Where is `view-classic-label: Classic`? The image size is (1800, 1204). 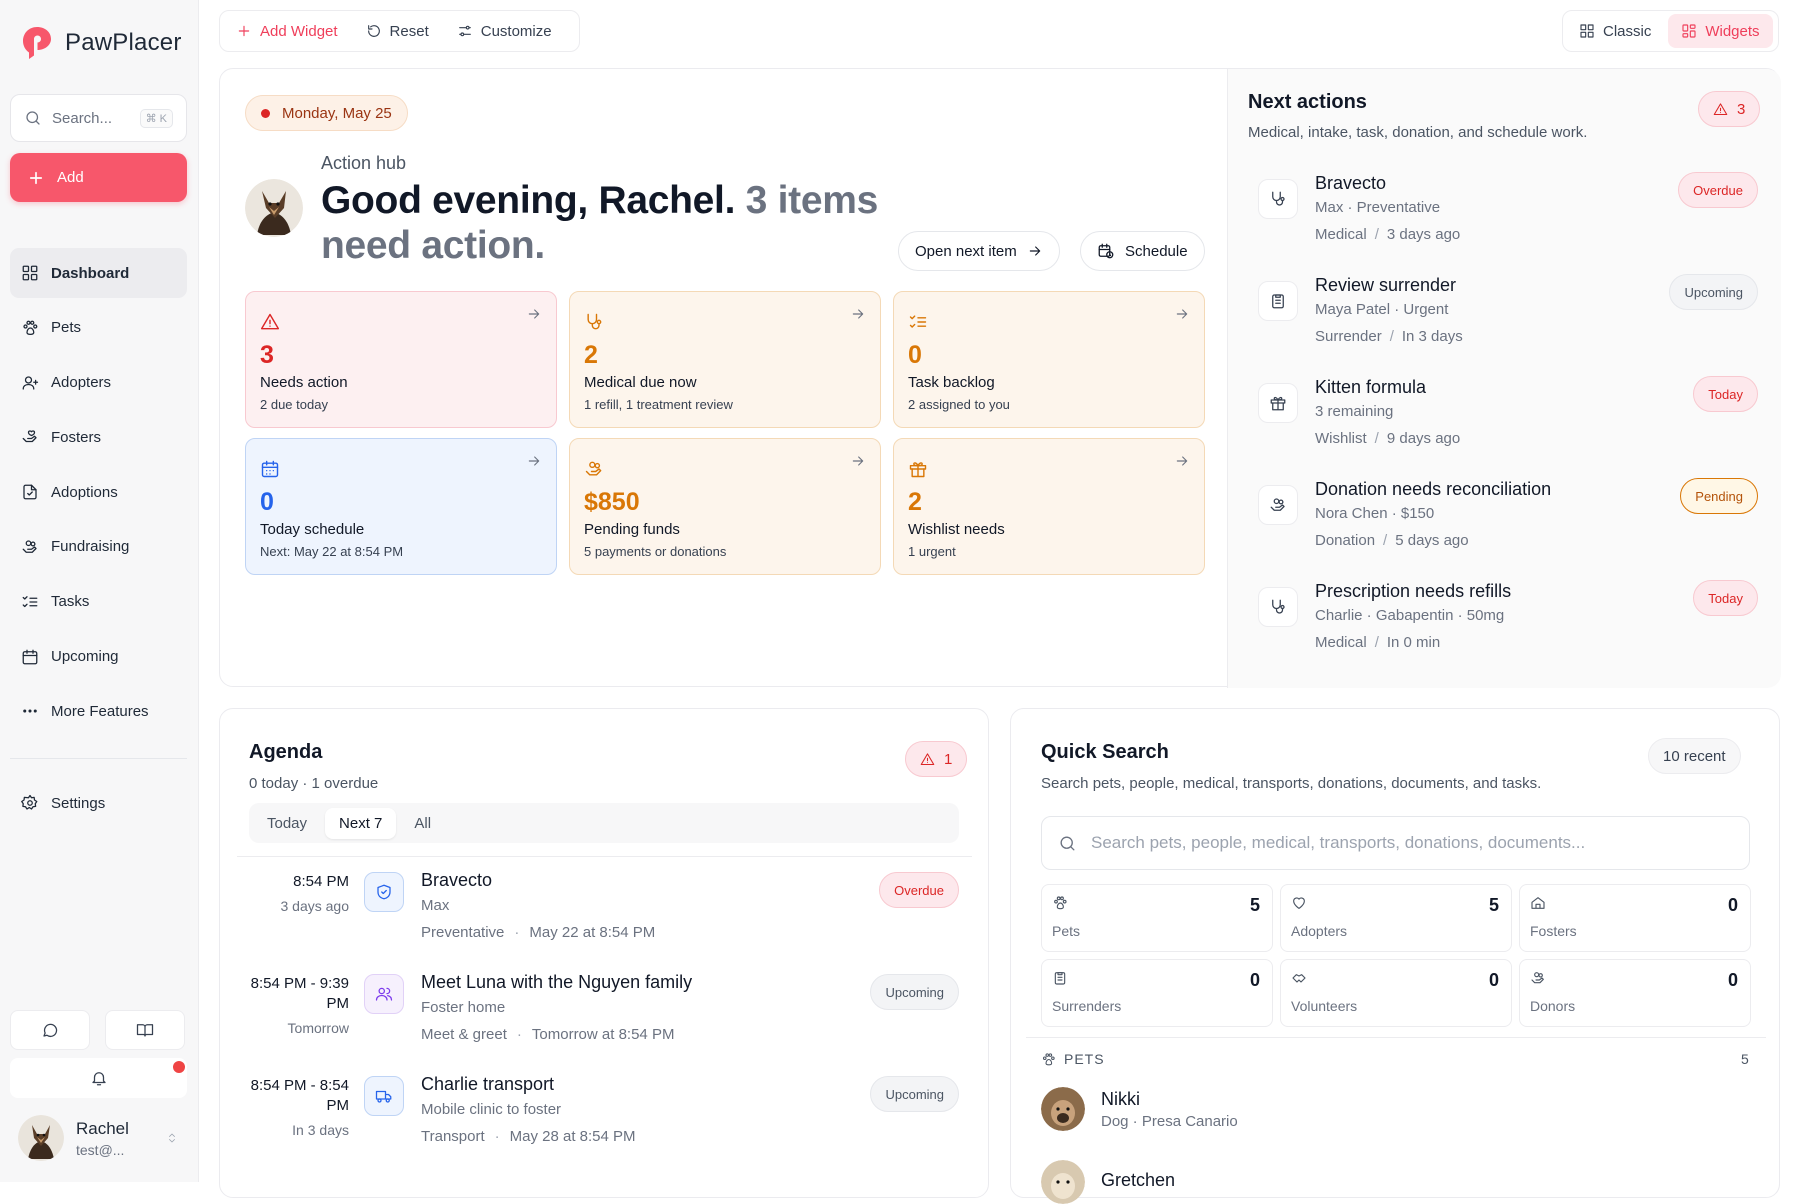
view-classic-label: Classic is located at coordinates (1627, 31).